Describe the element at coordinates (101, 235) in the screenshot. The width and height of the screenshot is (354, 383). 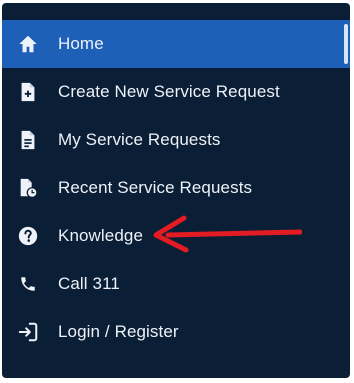
I see `menu-item-label: Knowledge` at that location.